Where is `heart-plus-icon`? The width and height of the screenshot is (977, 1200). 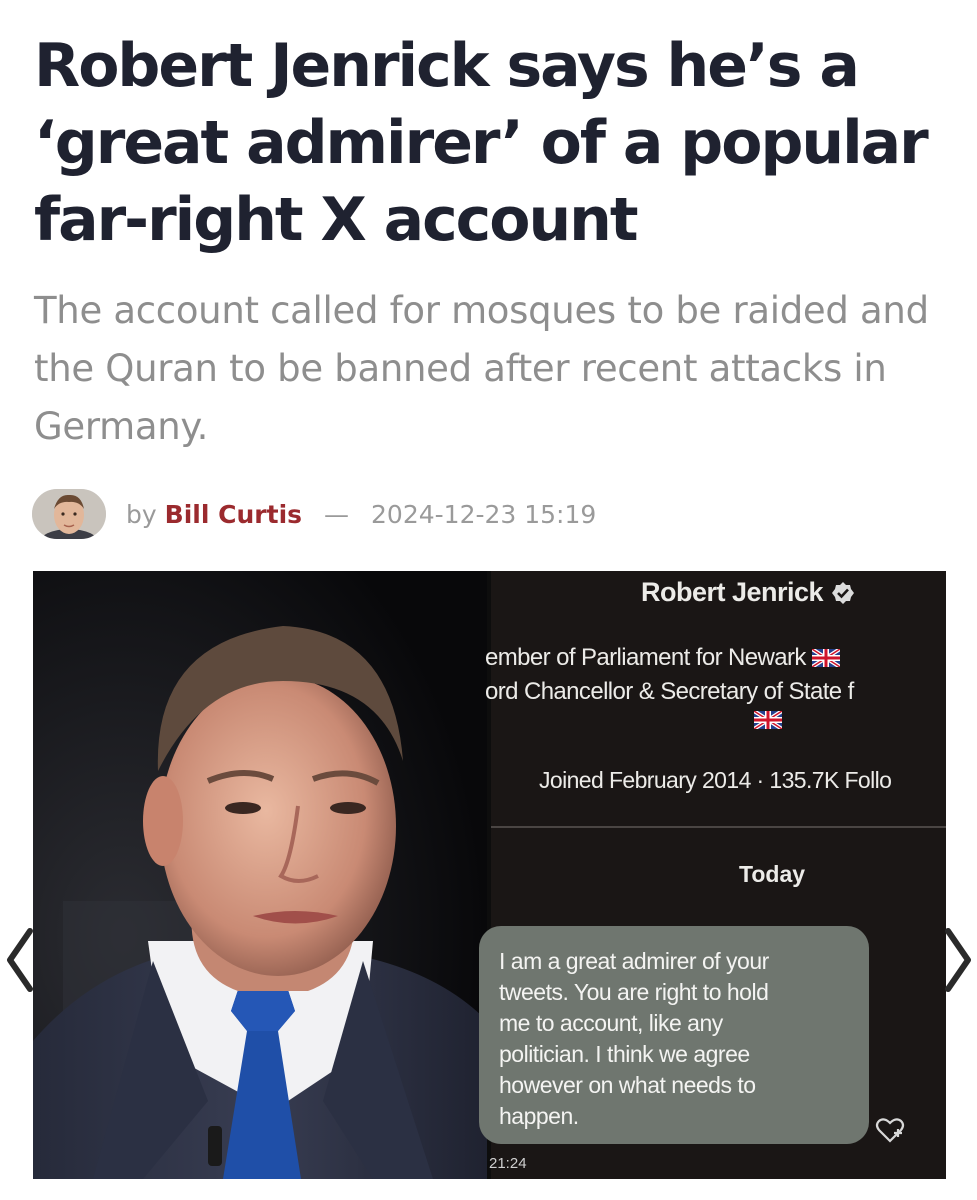 heart-plus-icon is located at coordinates (890, 1130).